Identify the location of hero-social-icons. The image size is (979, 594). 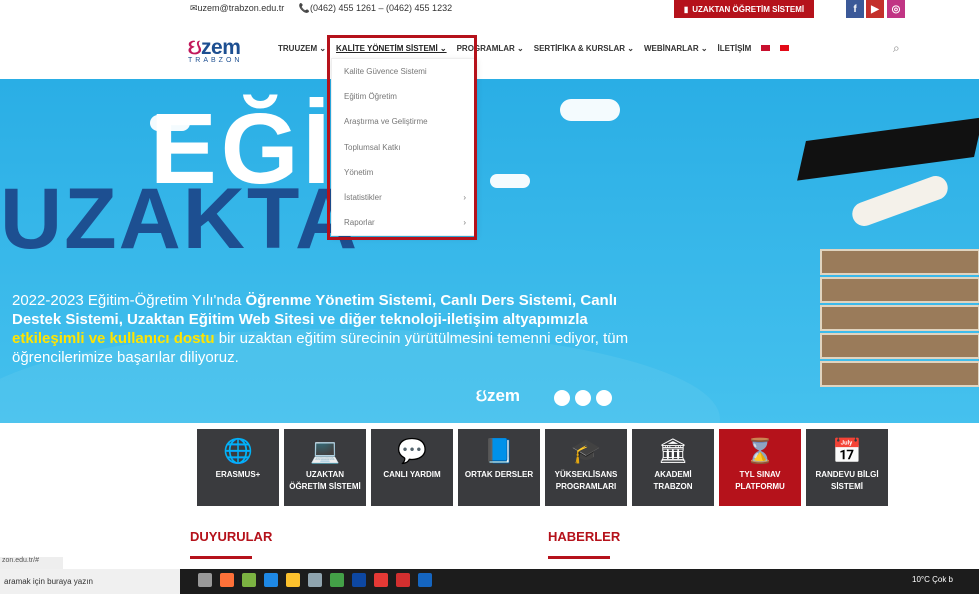
(583, 398).